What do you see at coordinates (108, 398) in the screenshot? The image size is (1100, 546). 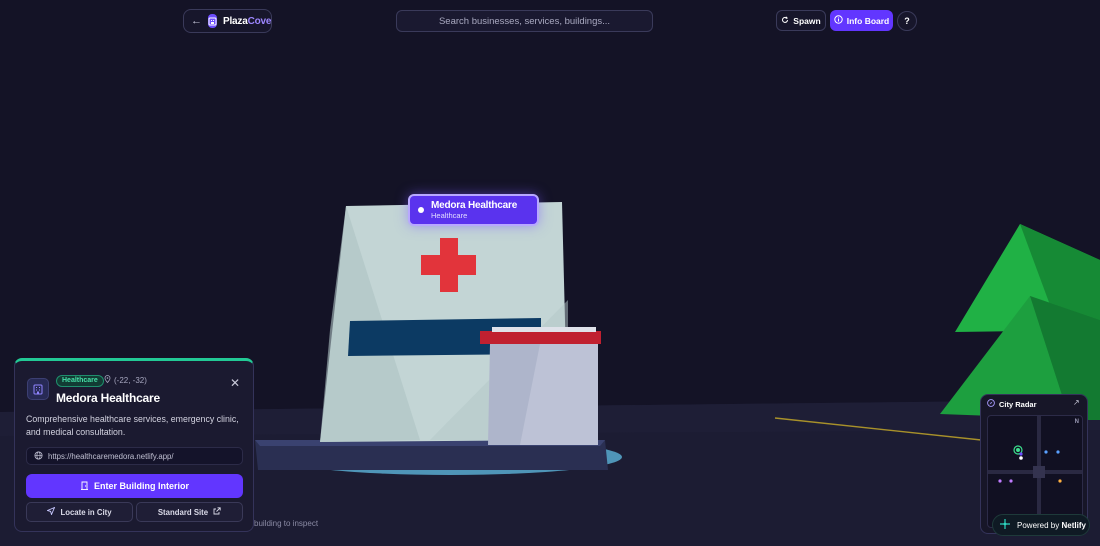 I see `building-title: Medora Healthcare` at bounding box center [108, 398].